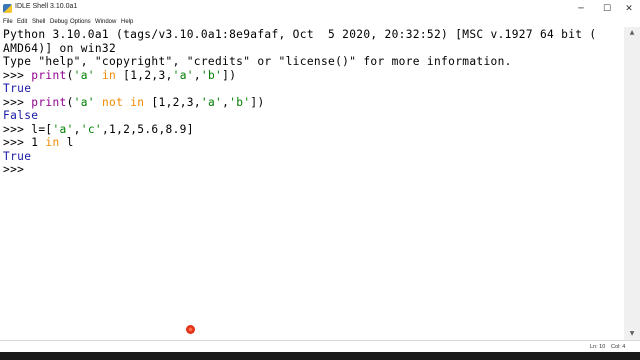  Describe the element at coordinates (7, 8) in the screenshot. I see `python-icon` at that location.